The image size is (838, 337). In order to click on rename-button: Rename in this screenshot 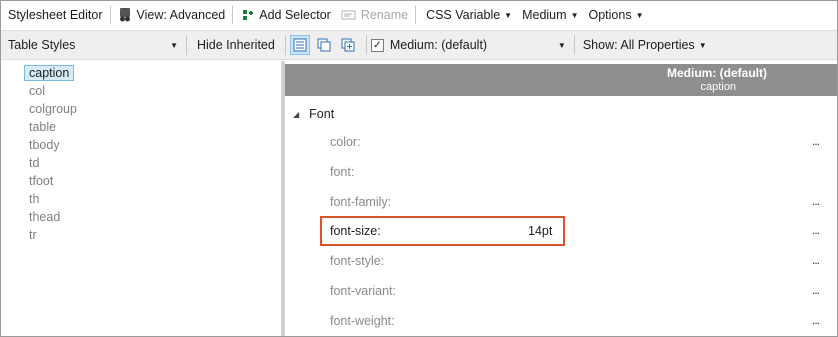, I will do `click(374, 15)`.